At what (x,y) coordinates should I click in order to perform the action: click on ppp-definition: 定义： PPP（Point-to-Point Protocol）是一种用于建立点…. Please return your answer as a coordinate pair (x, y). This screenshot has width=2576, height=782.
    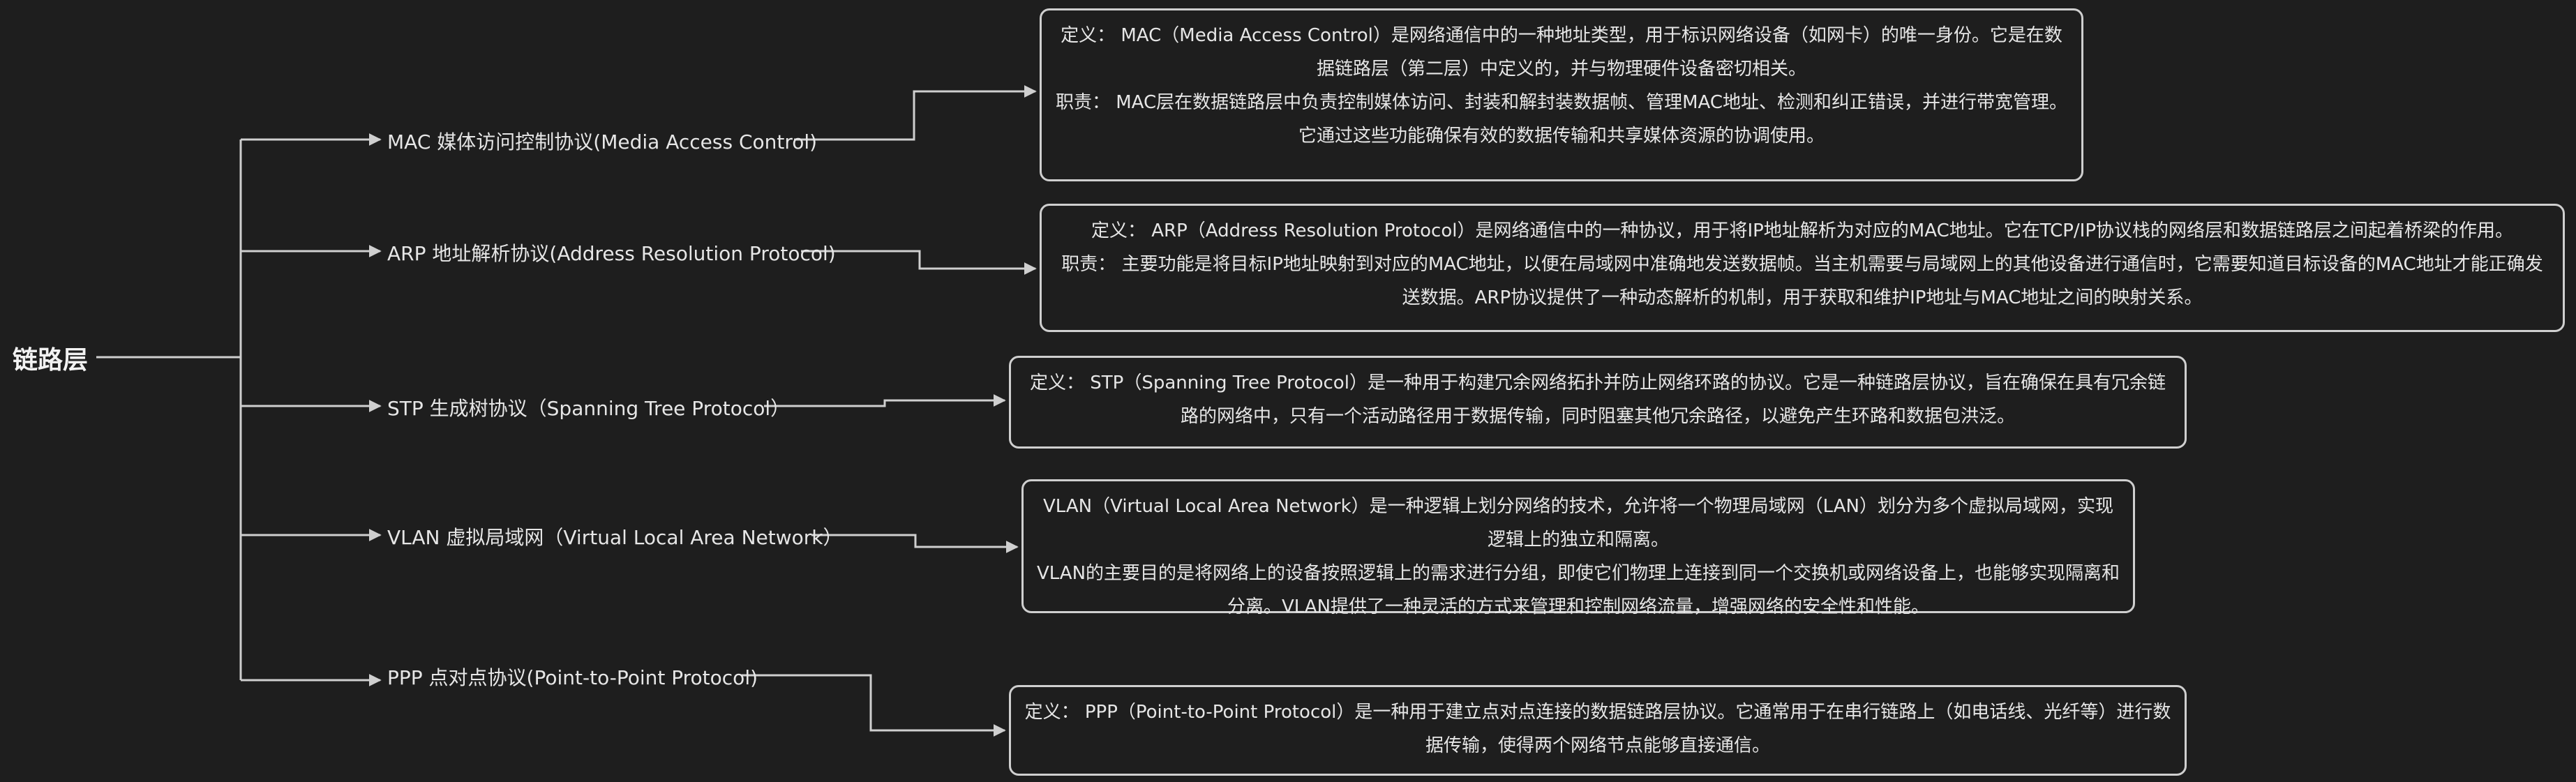
    Looking at the image, I should click on (1598, 729).